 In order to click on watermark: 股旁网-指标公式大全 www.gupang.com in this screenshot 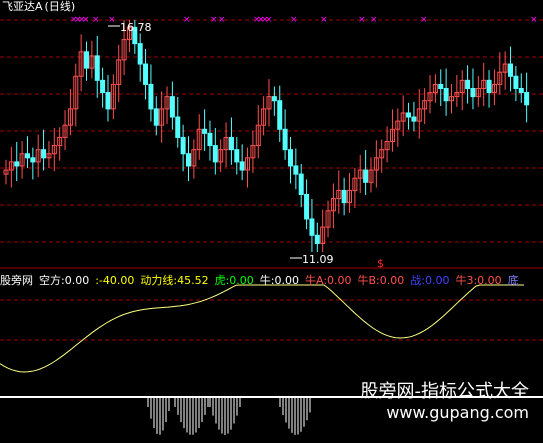, I will do `click(445, 402)`.